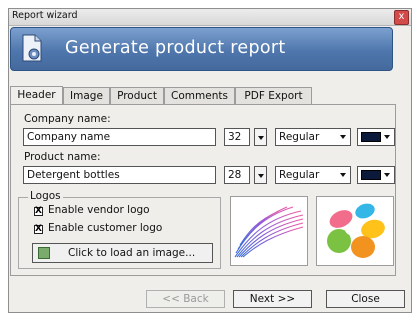 Image resolution: width=412 pixels, height=317 pixels. What do you see at coordinates (273, 95) in the screenshot?
I see `tab-pdf-export: PDF Export` at bounding box center [273, 95].